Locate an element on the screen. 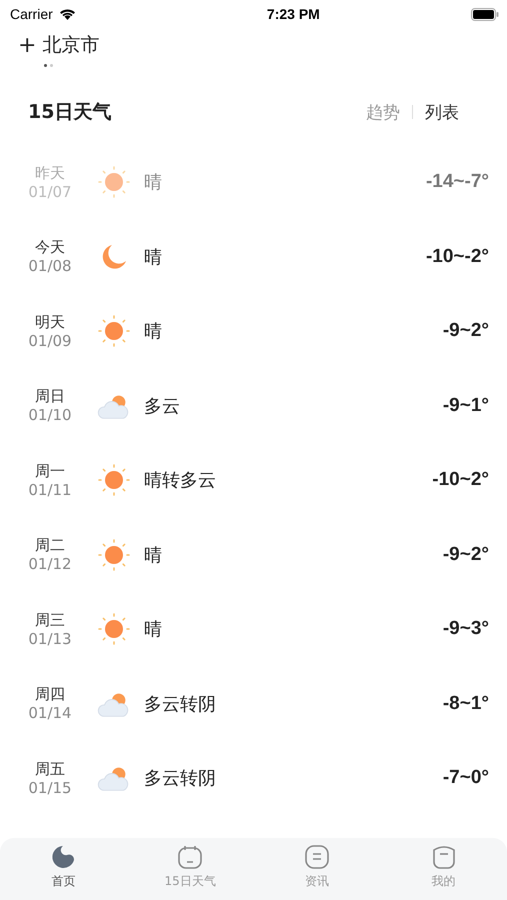 This screenshot has height=900, width=507. carrier-label: Carrier is located at coordinates (31, 14).